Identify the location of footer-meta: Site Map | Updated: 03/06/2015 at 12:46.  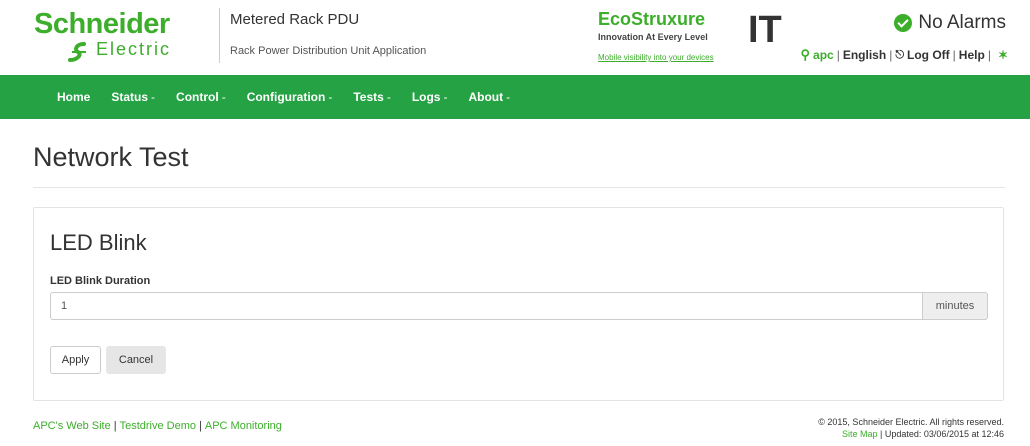
(911, 434).